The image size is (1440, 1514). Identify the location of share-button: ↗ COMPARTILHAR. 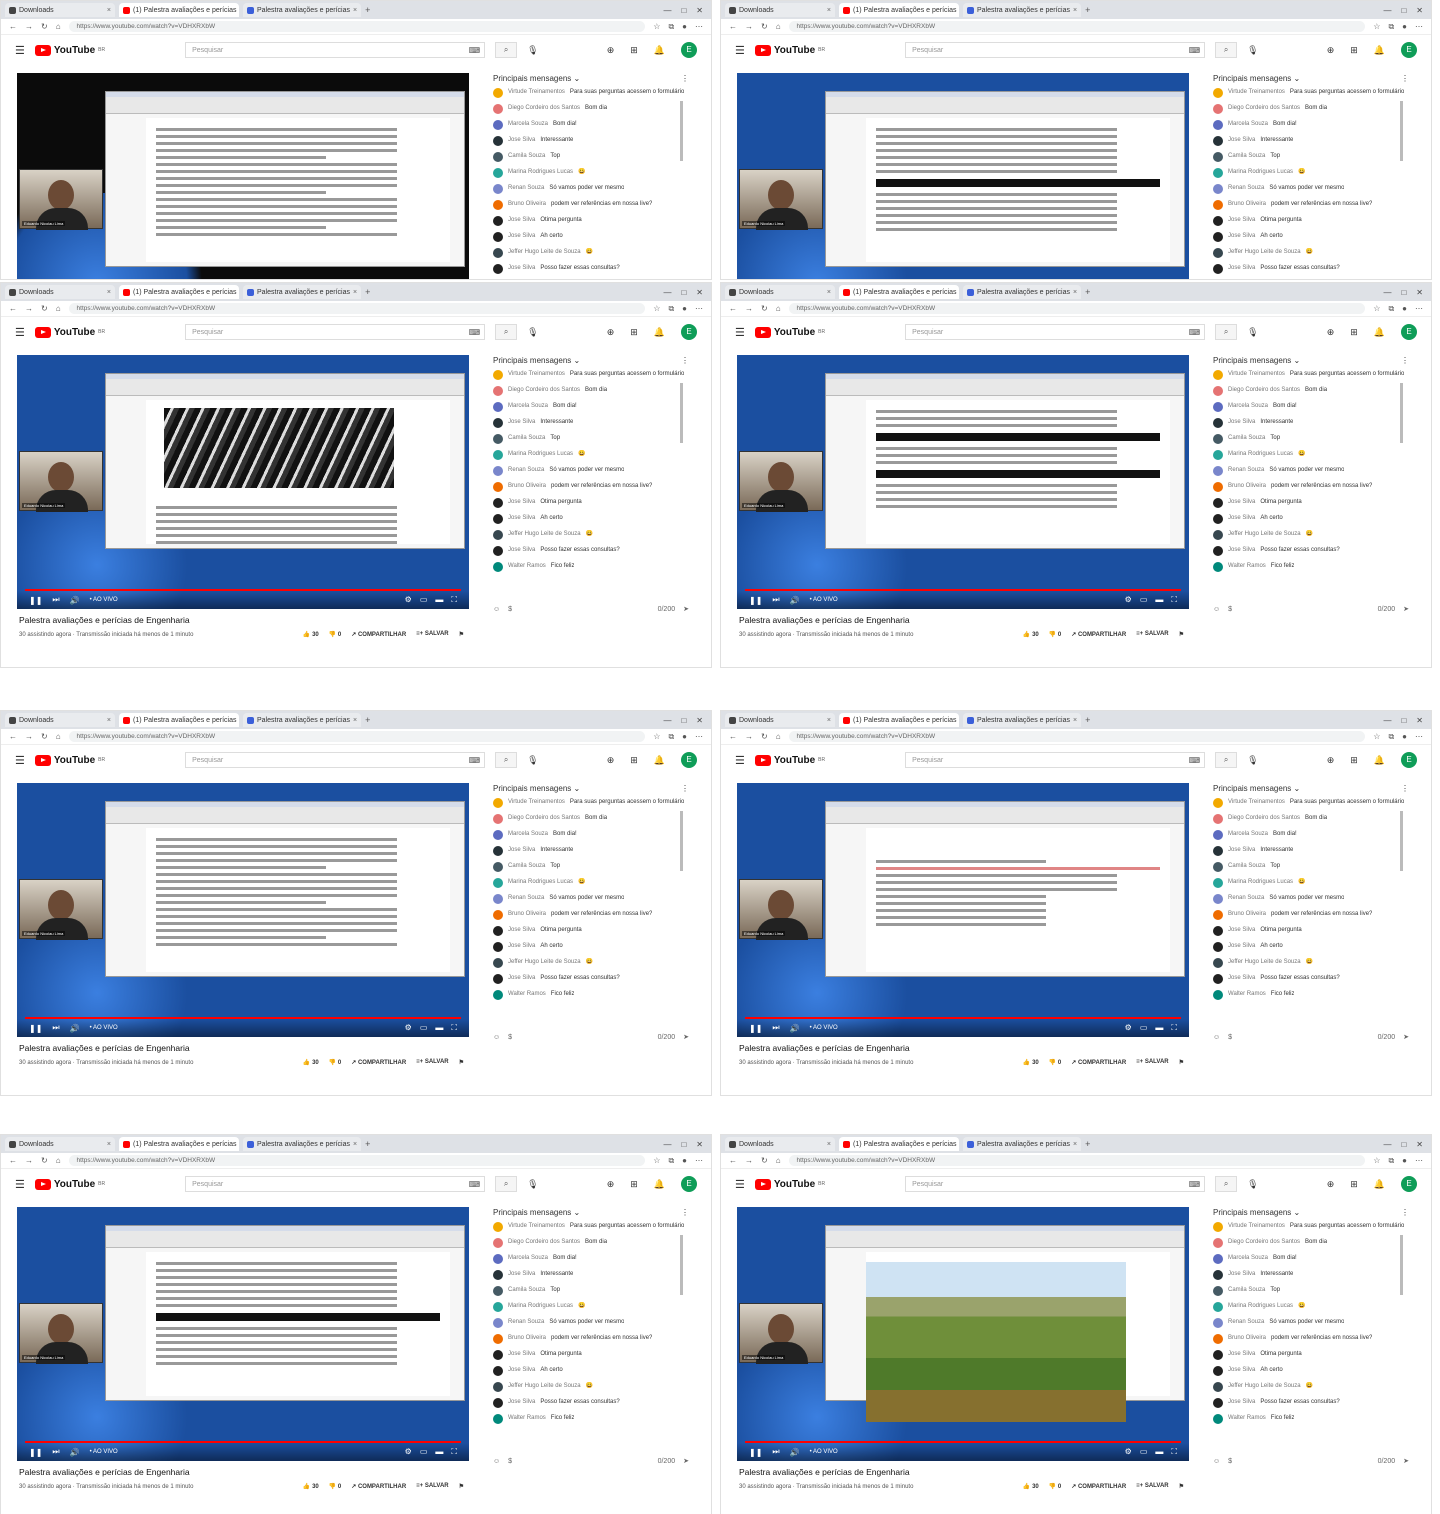
(1098, 1486).